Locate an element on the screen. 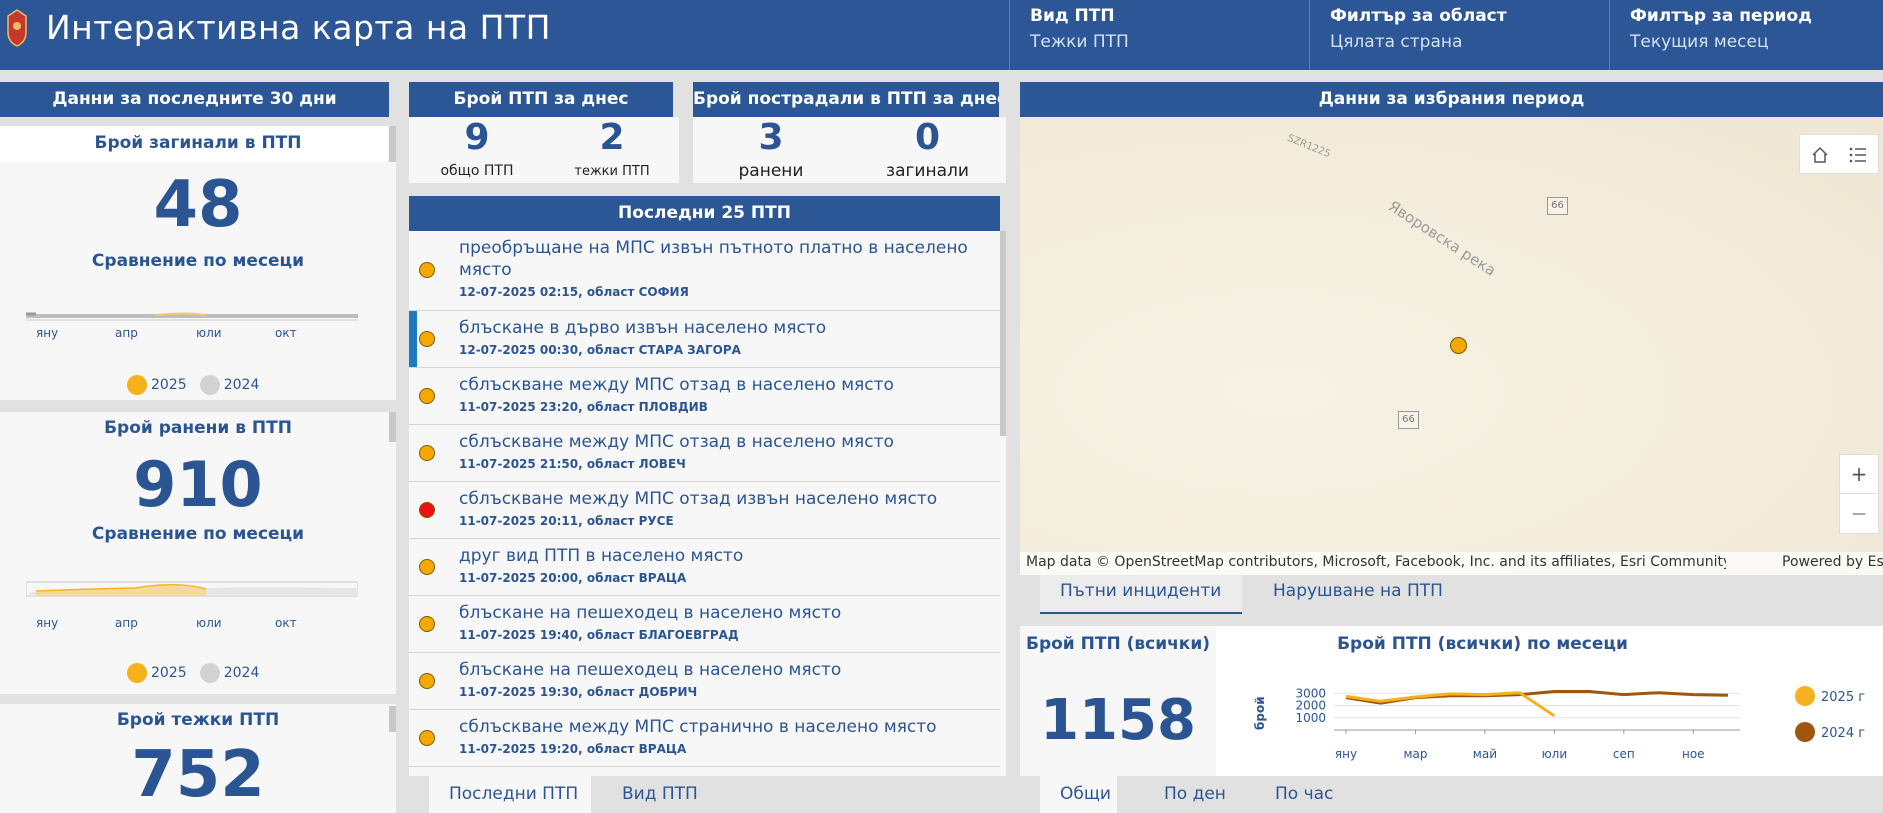  legend-marker is located at coordinates (1805, 696).